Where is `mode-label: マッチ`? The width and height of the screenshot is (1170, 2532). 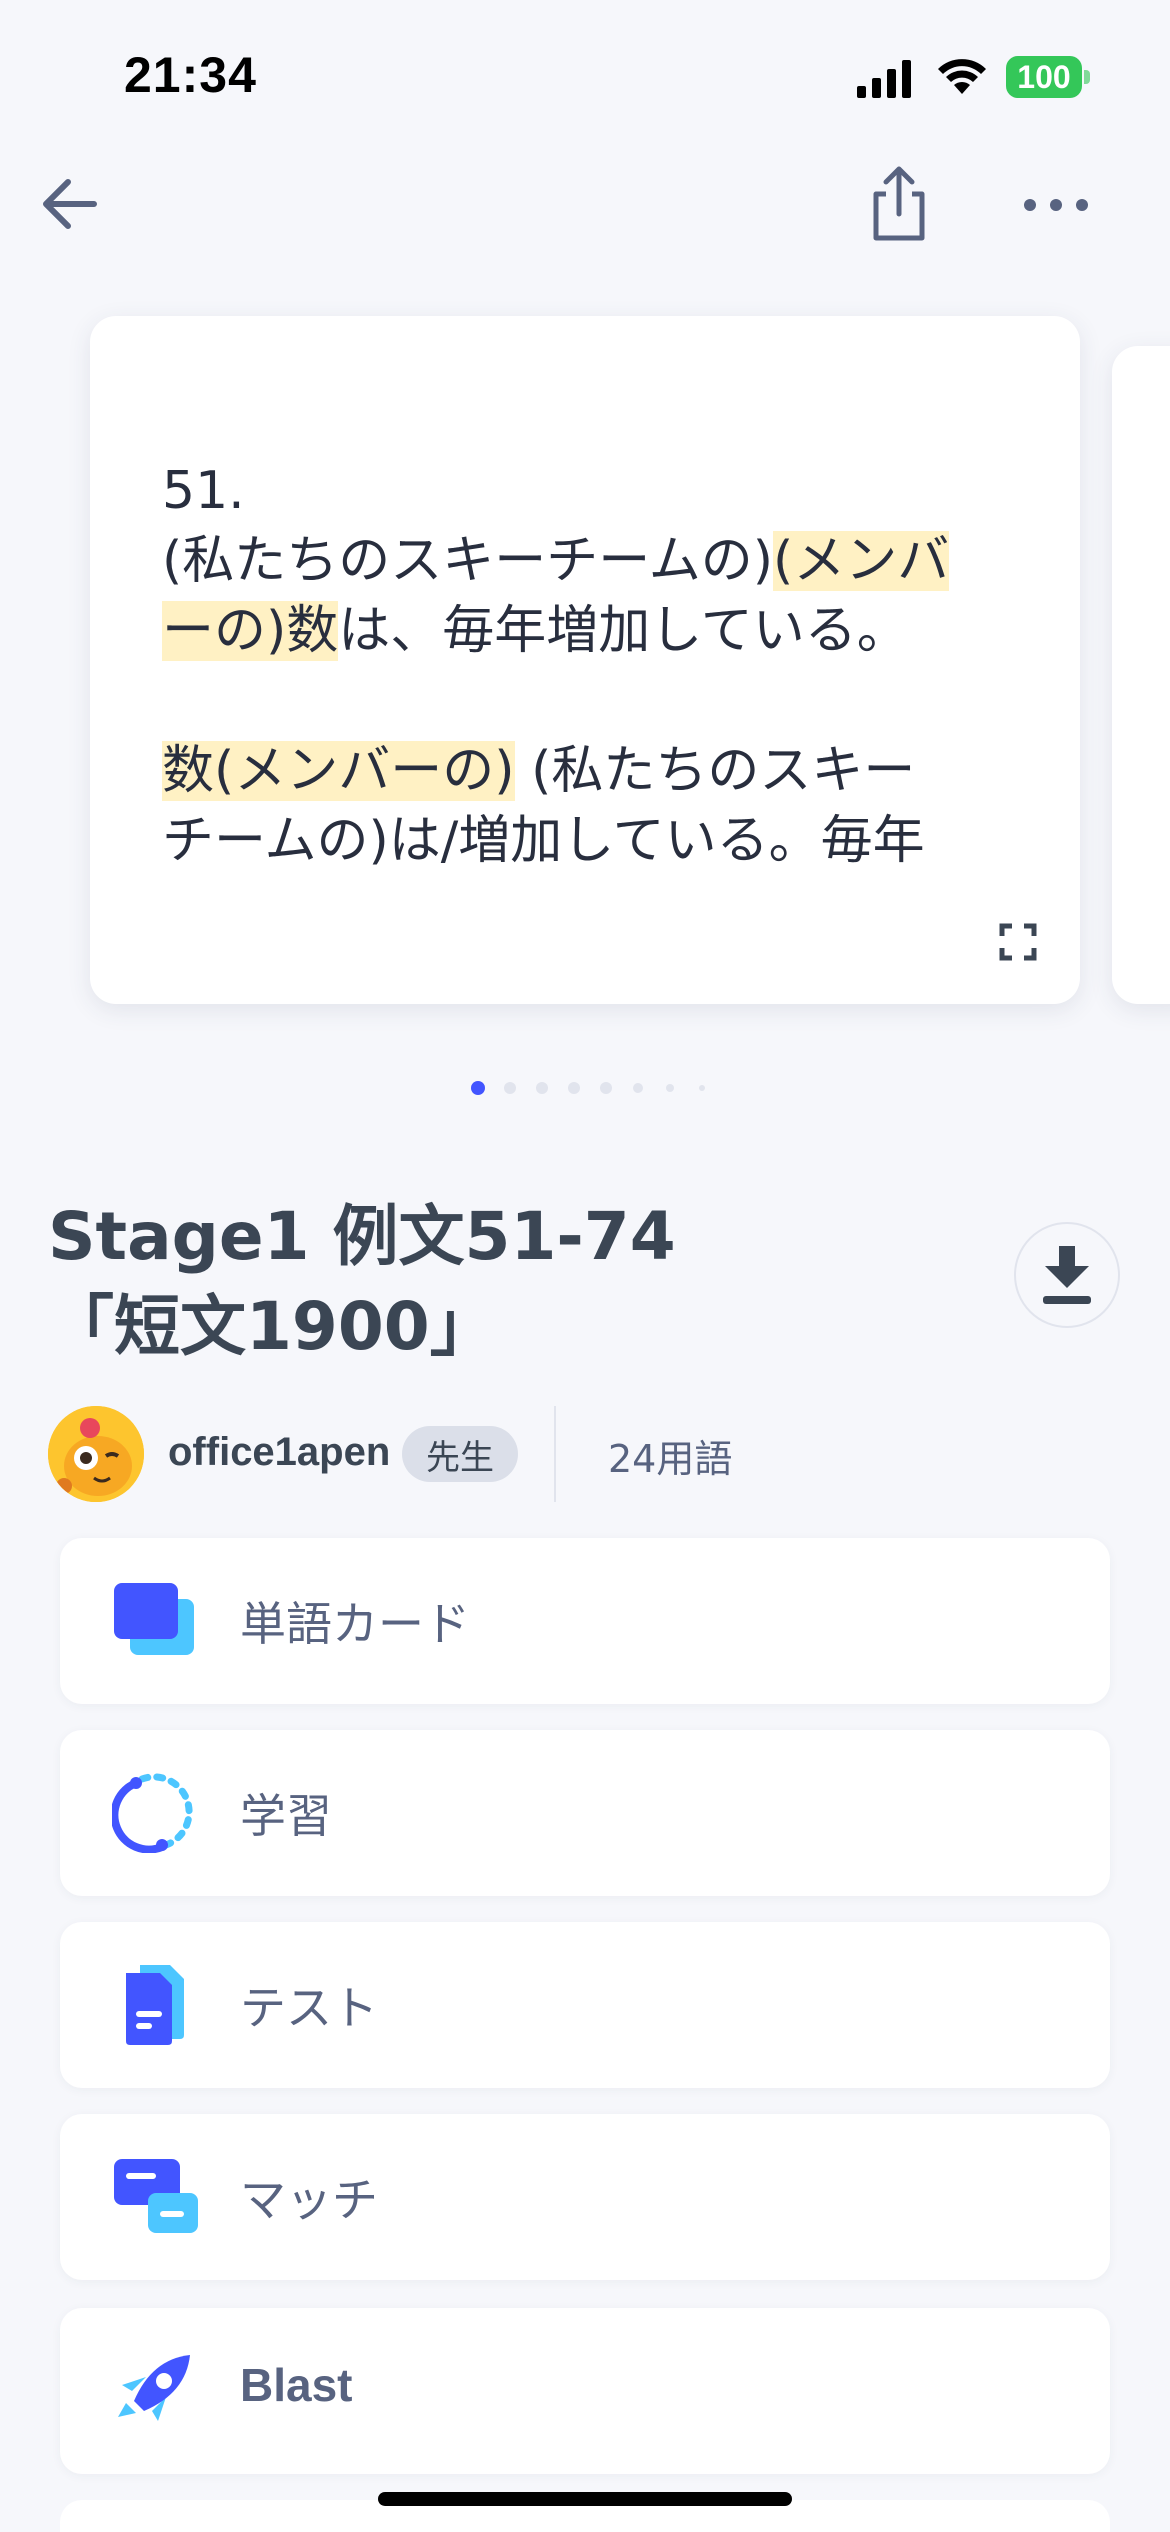
mode-label: マッチ is located at coordinates (309, 2200).